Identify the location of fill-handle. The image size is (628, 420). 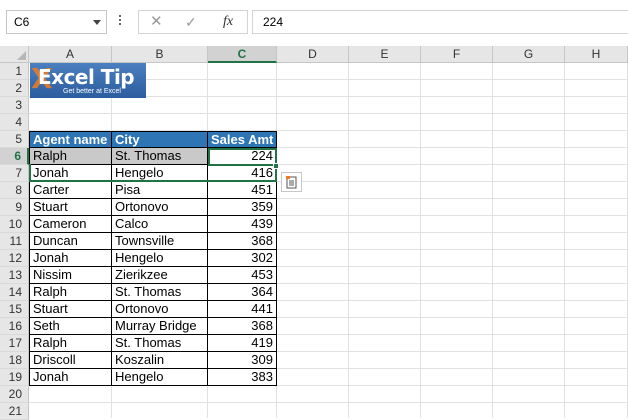
(276, 166).